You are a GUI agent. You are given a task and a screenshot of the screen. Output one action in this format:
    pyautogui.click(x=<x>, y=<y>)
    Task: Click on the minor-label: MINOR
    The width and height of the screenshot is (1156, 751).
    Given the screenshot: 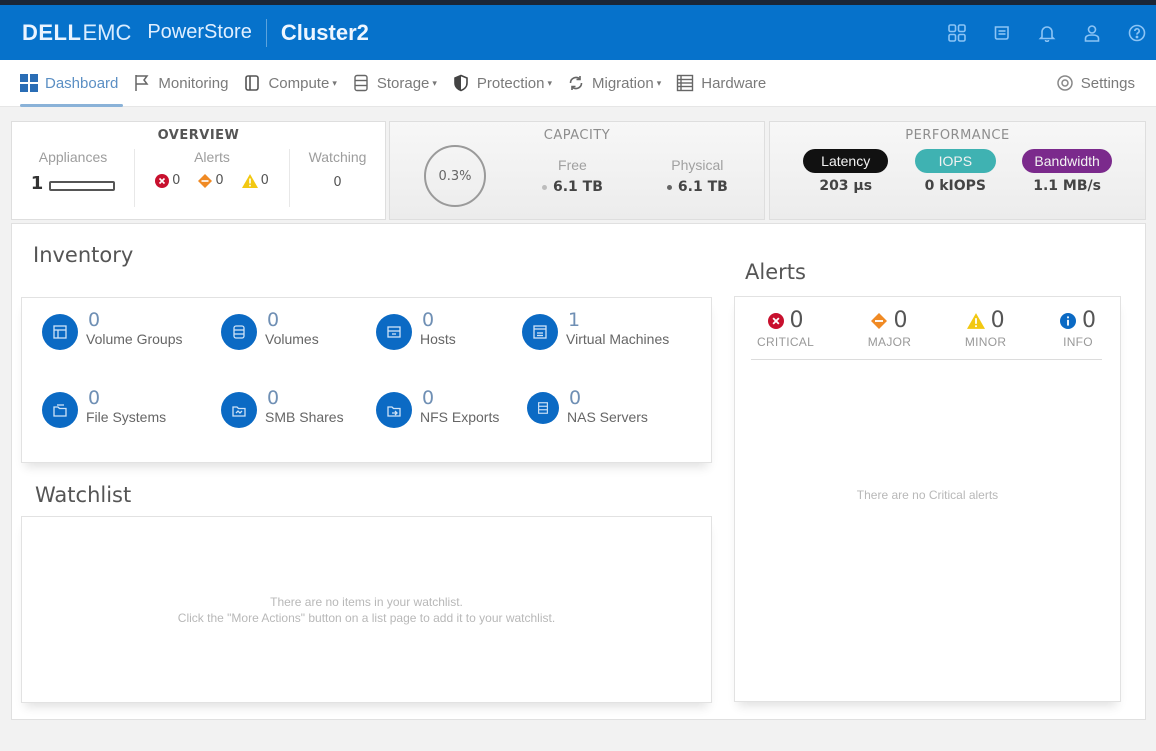 What is the action you would take?
    pyautogui.click(x=985, y=342)
    